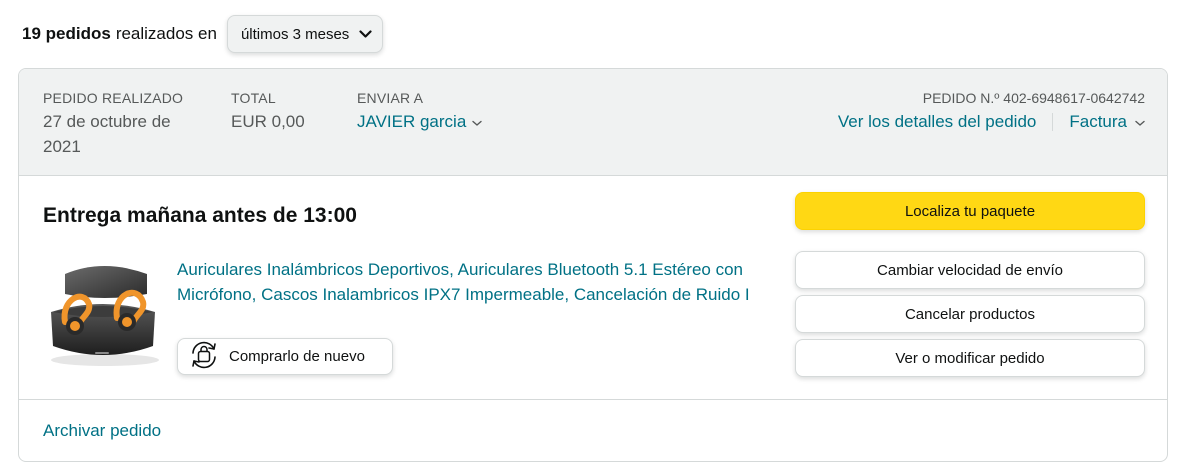  I want to click on product-image, so click(104, 311).